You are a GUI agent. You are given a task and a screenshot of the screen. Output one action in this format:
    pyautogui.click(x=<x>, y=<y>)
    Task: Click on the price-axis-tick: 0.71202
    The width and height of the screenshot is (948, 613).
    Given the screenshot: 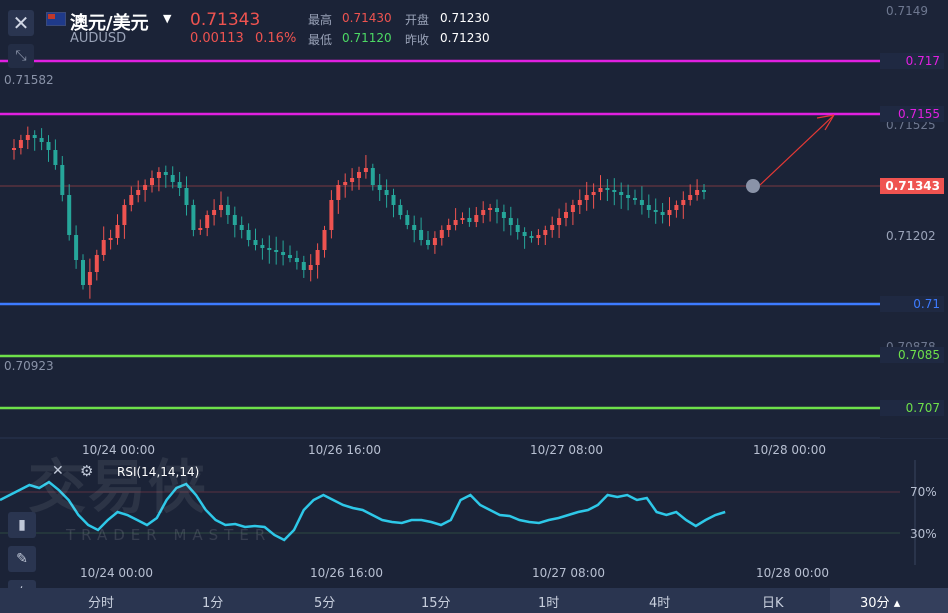 What is the action you would take?
    pyautogui.click(x=911, y=236)
    